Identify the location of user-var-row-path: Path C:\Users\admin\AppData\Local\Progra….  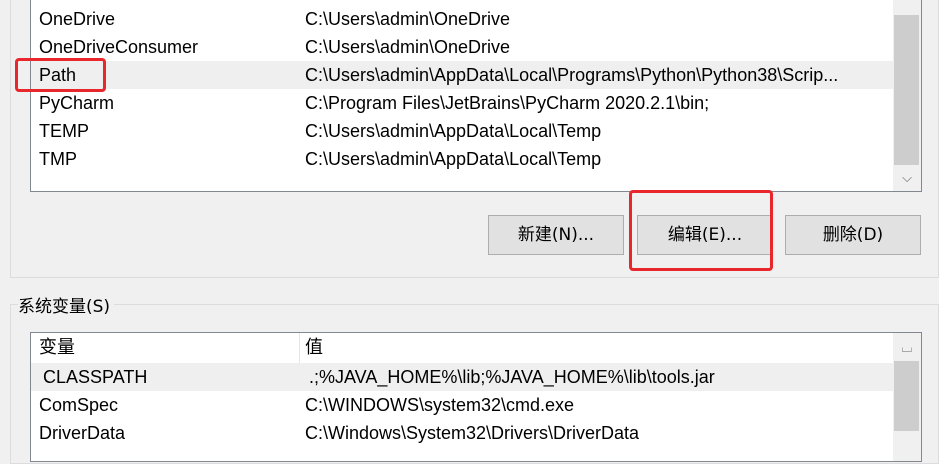
(463, 75).